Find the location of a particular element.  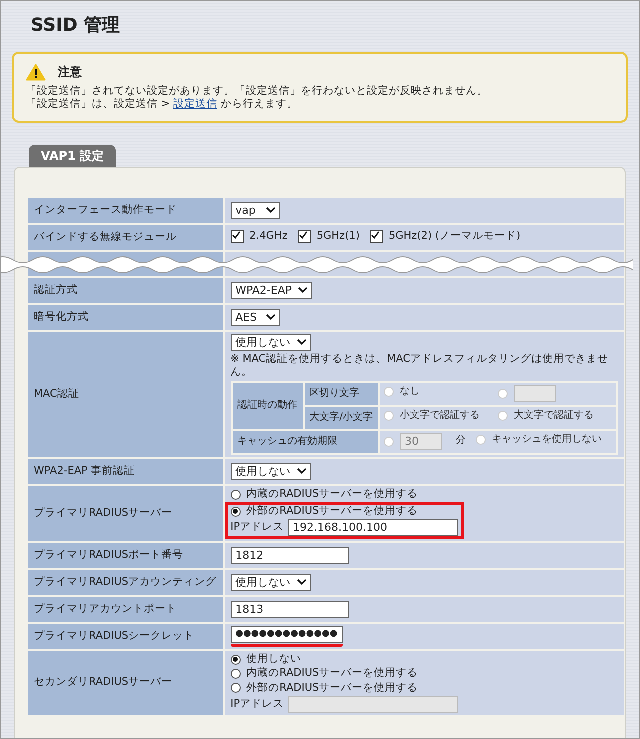

input-field: 1813 is located at coordinates (289, 609).